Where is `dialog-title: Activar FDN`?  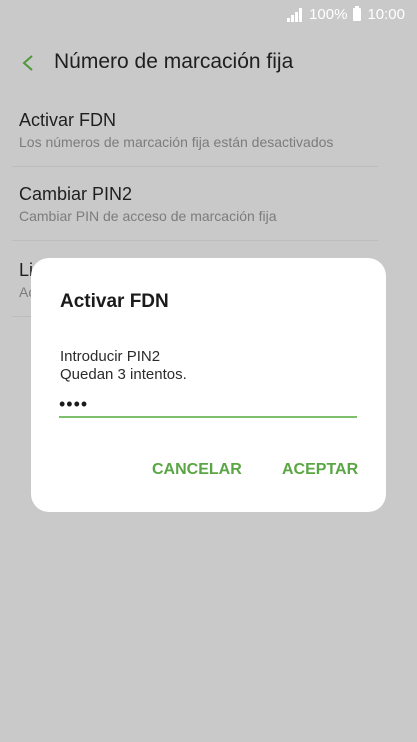
dialog-title: Activar FDN is located at coordinates (114, 301).